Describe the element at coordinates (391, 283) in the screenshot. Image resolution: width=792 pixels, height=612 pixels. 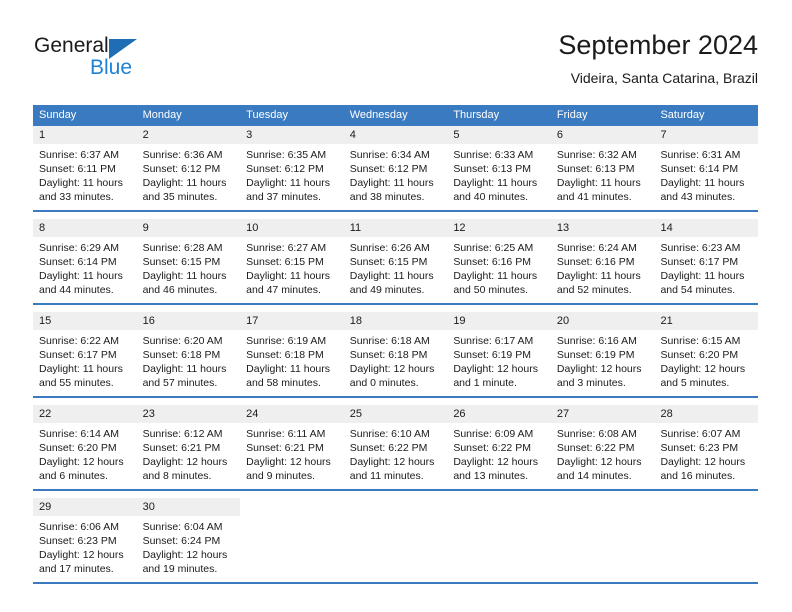
I see `daylight-text: Daylight: 11 hours and 49 minutes.` at that location.